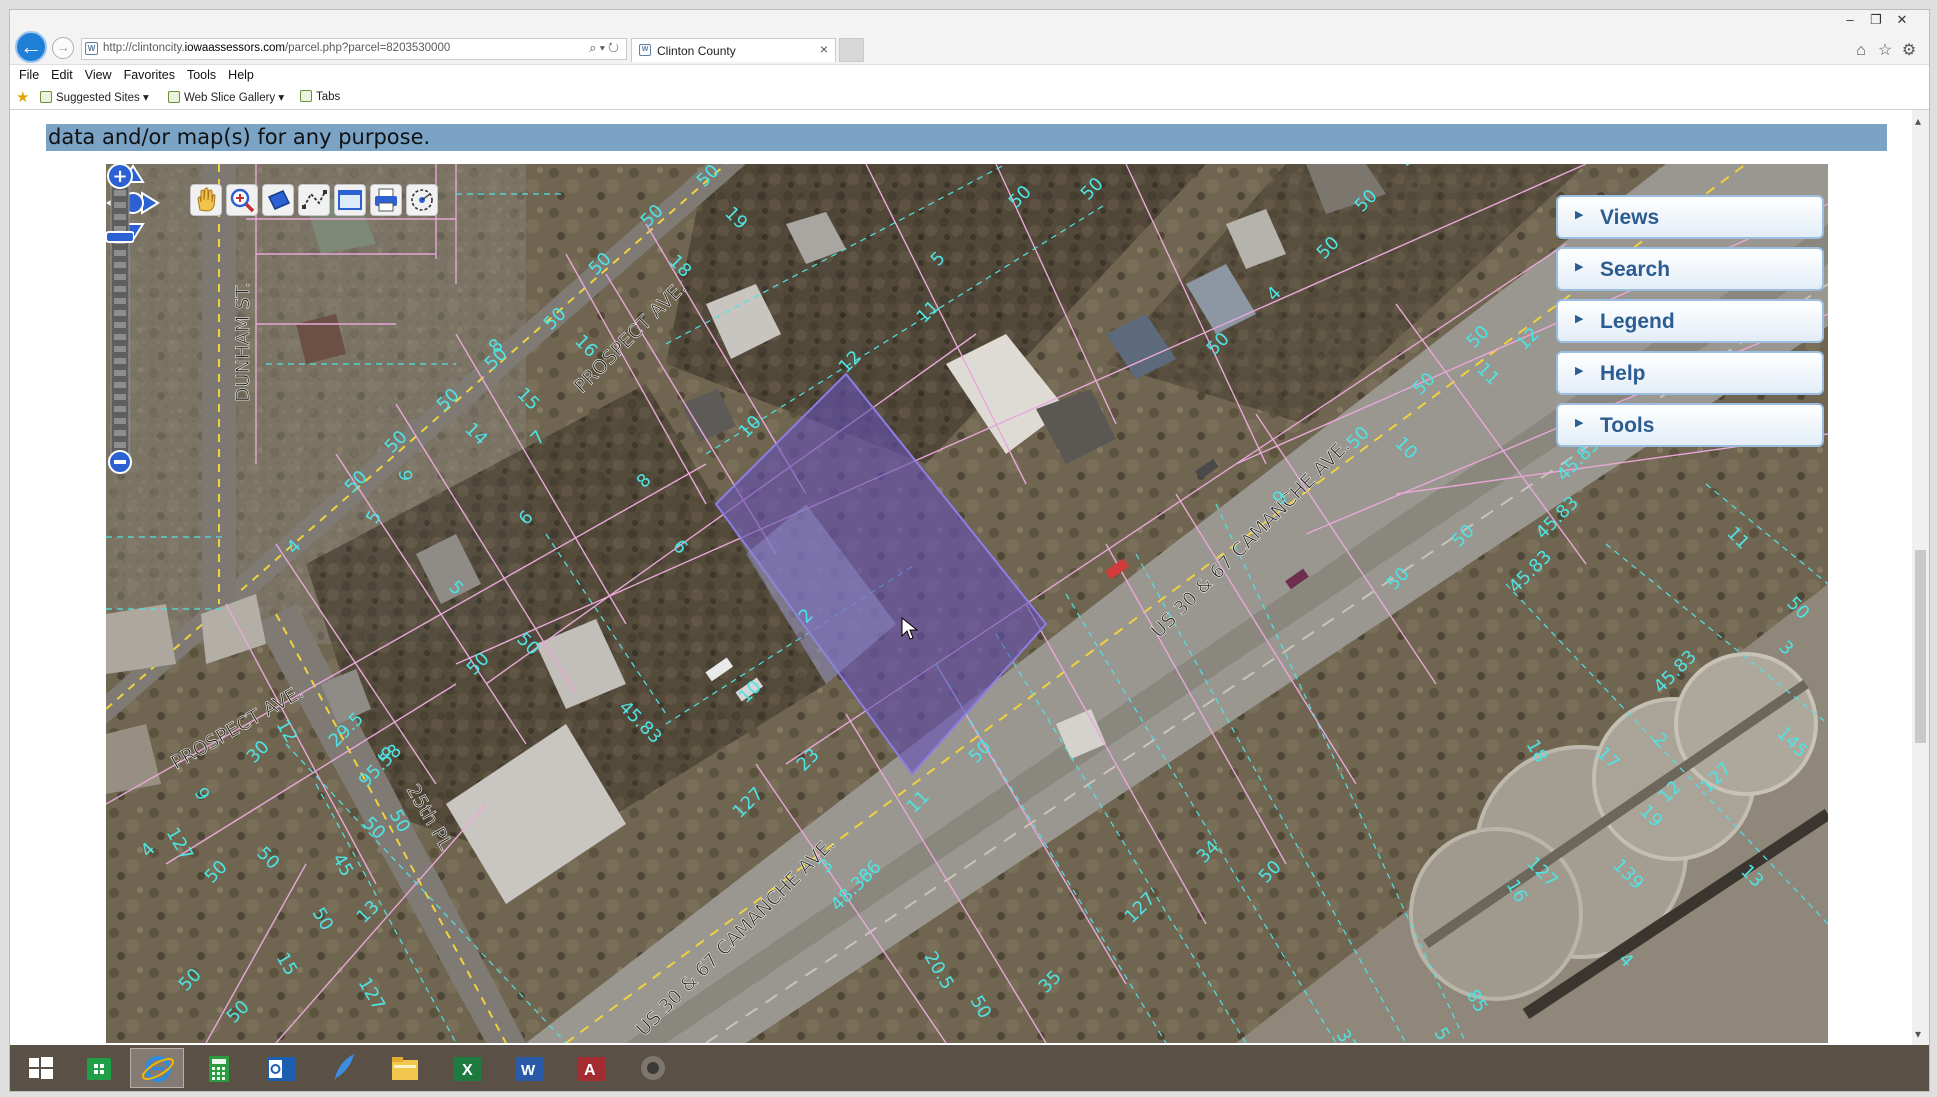  I want to click on menu-tools: Tools, so click(201, 75).